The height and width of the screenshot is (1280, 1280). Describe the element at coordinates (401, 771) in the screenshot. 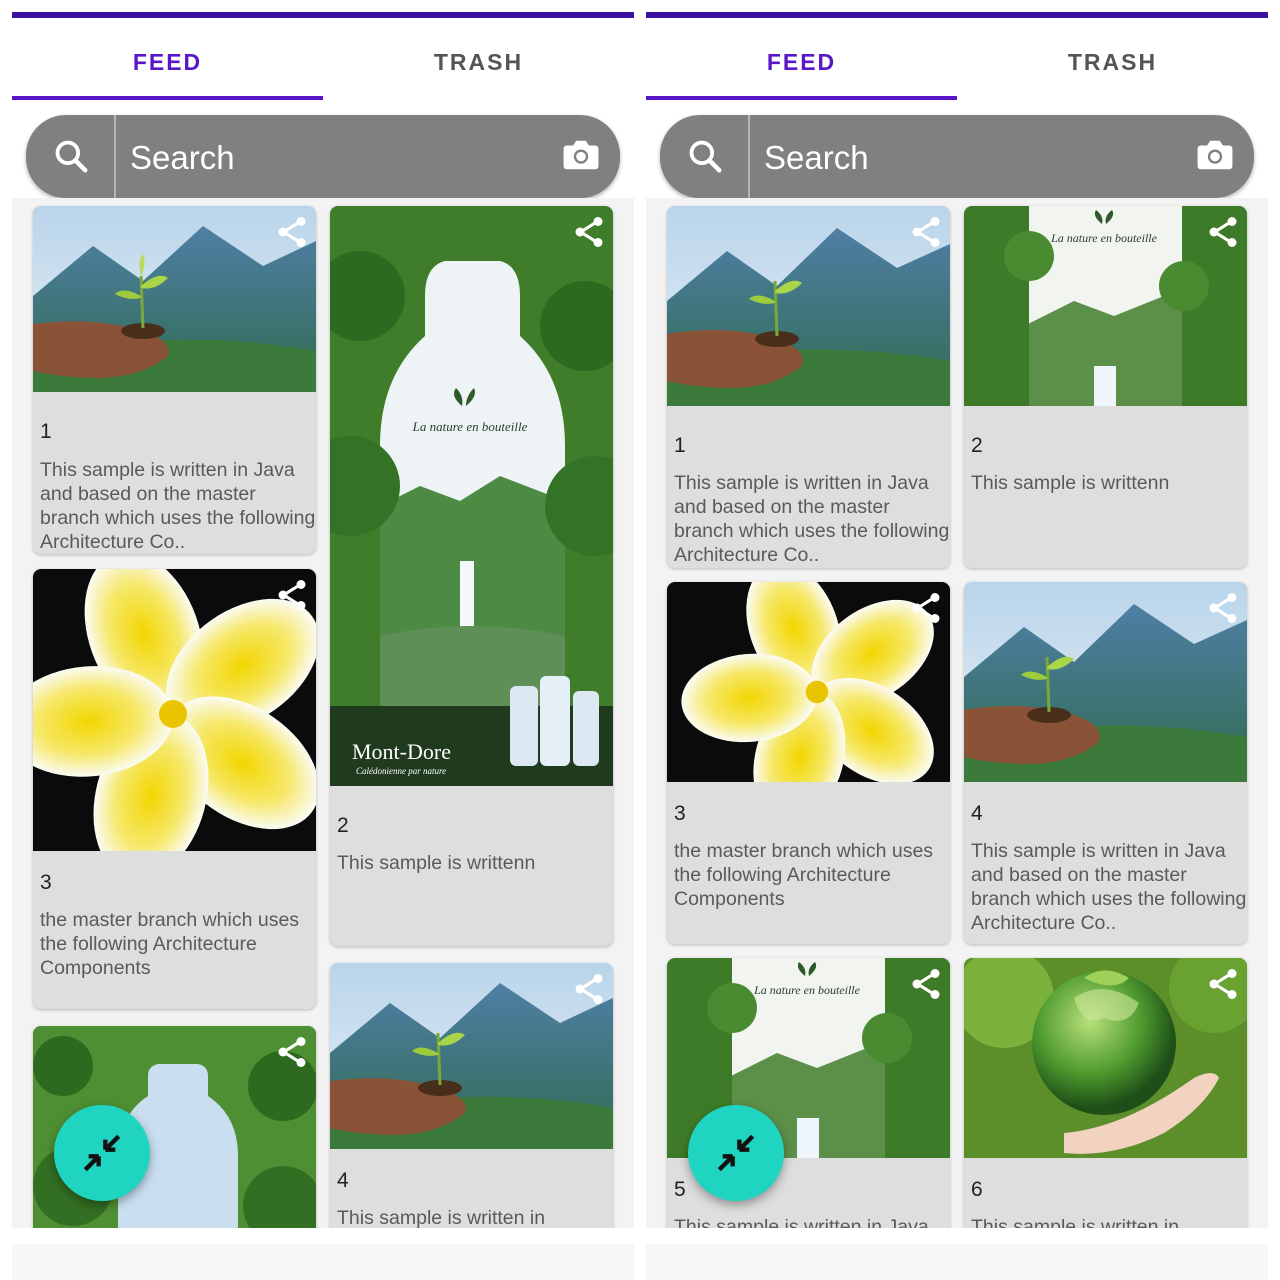

I see `tagline-text: Calédonienne par nature` at that location.